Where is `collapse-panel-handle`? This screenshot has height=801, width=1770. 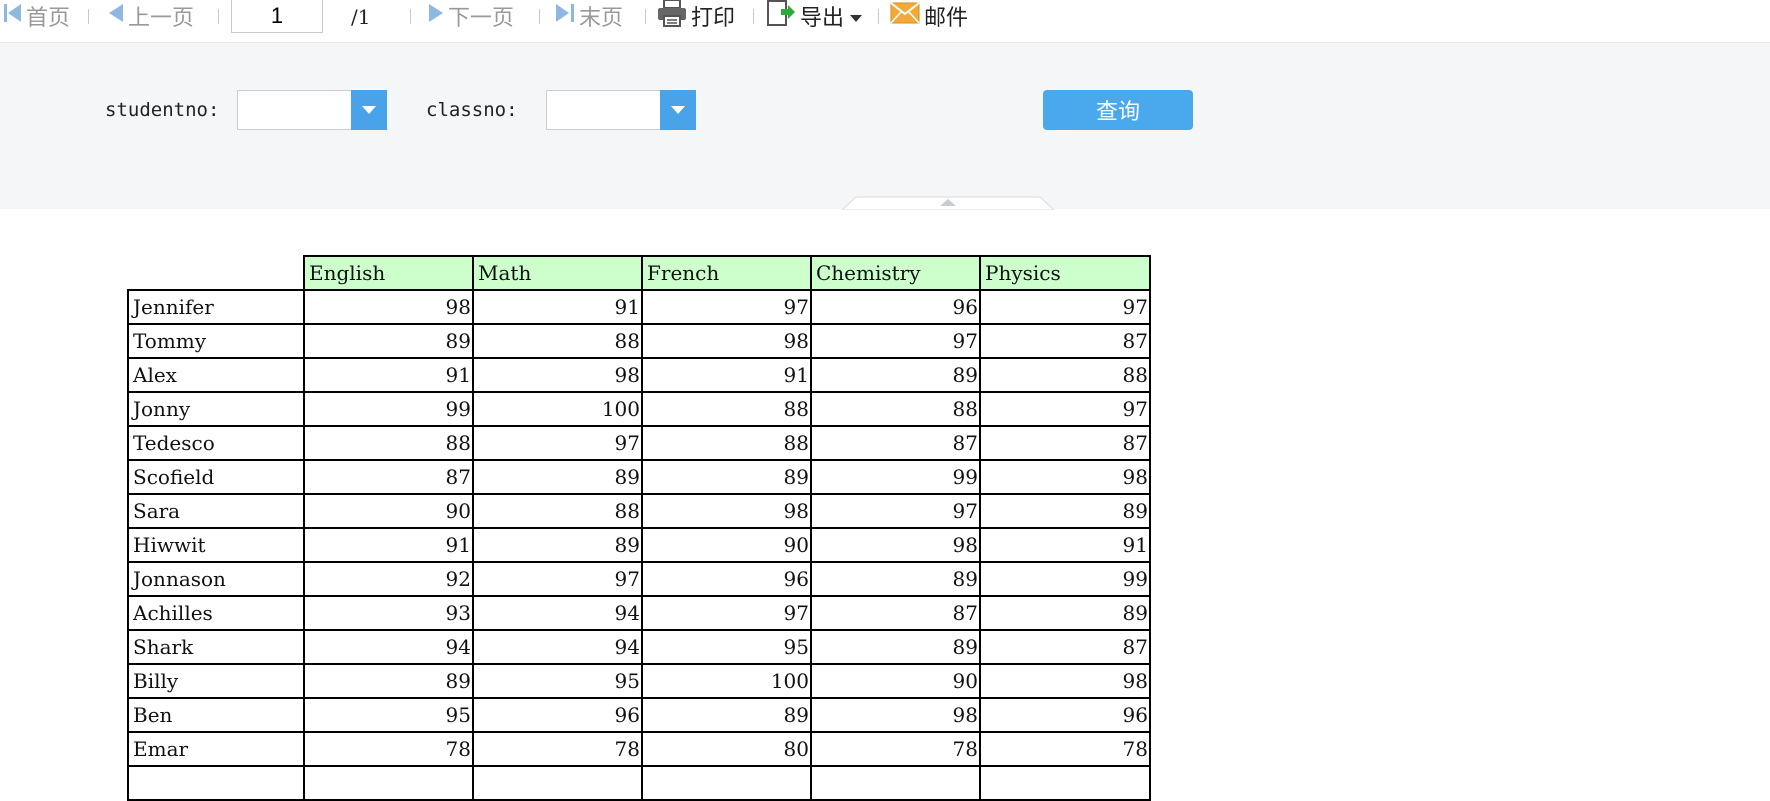
collapse-panel-handle is located at coordinates (948, 203).